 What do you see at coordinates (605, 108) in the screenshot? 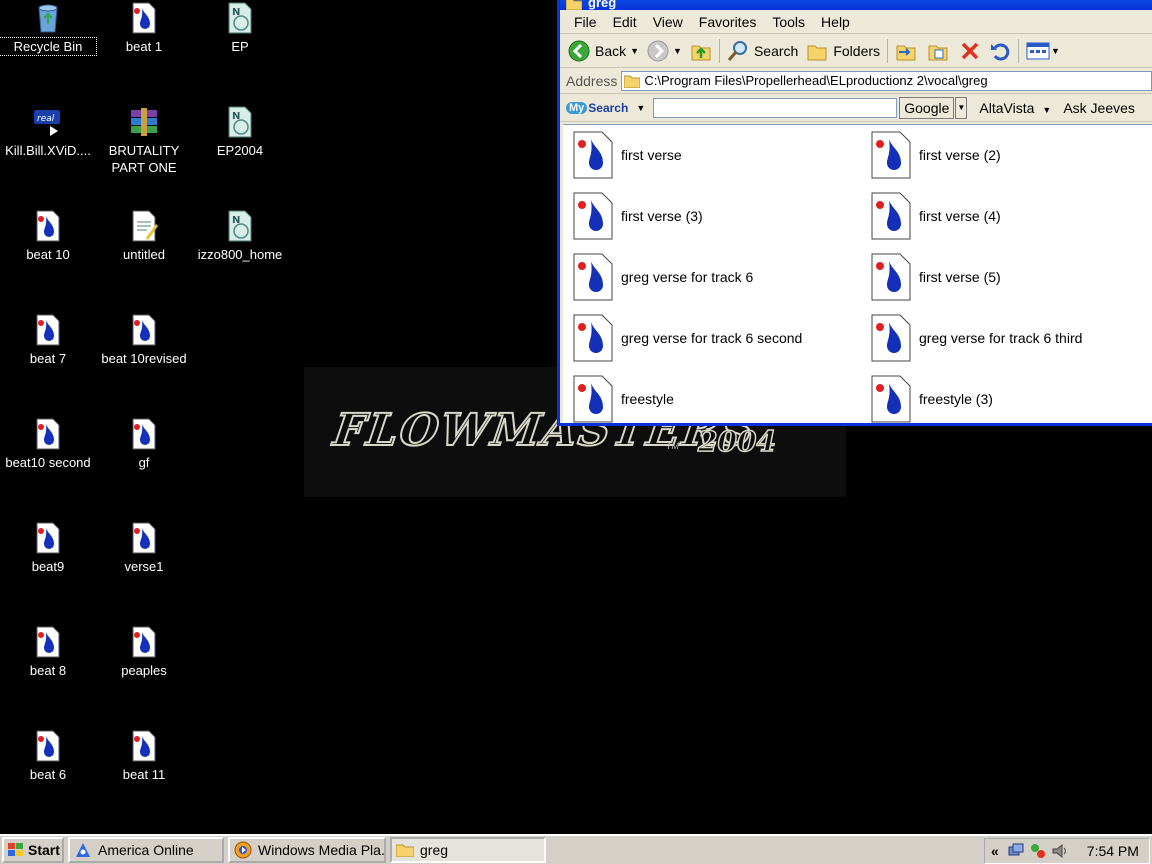
I see `mysearch-logo: My Search ▼` at bounding box center [605, 108].